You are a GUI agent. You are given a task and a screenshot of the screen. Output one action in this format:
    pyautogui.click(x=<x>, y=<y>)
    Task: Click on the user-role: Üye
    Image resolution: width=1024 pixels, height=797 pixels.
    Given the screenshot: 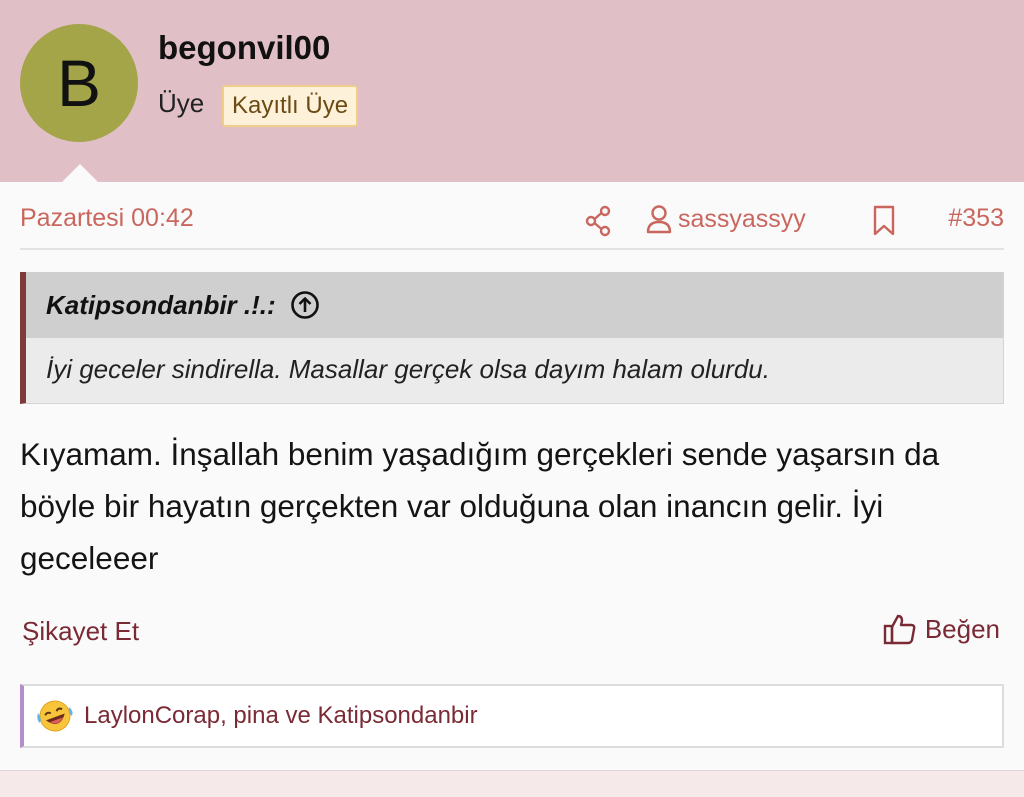 What is the action you would take?
    pyautogui.click(x=181, y=103)
    